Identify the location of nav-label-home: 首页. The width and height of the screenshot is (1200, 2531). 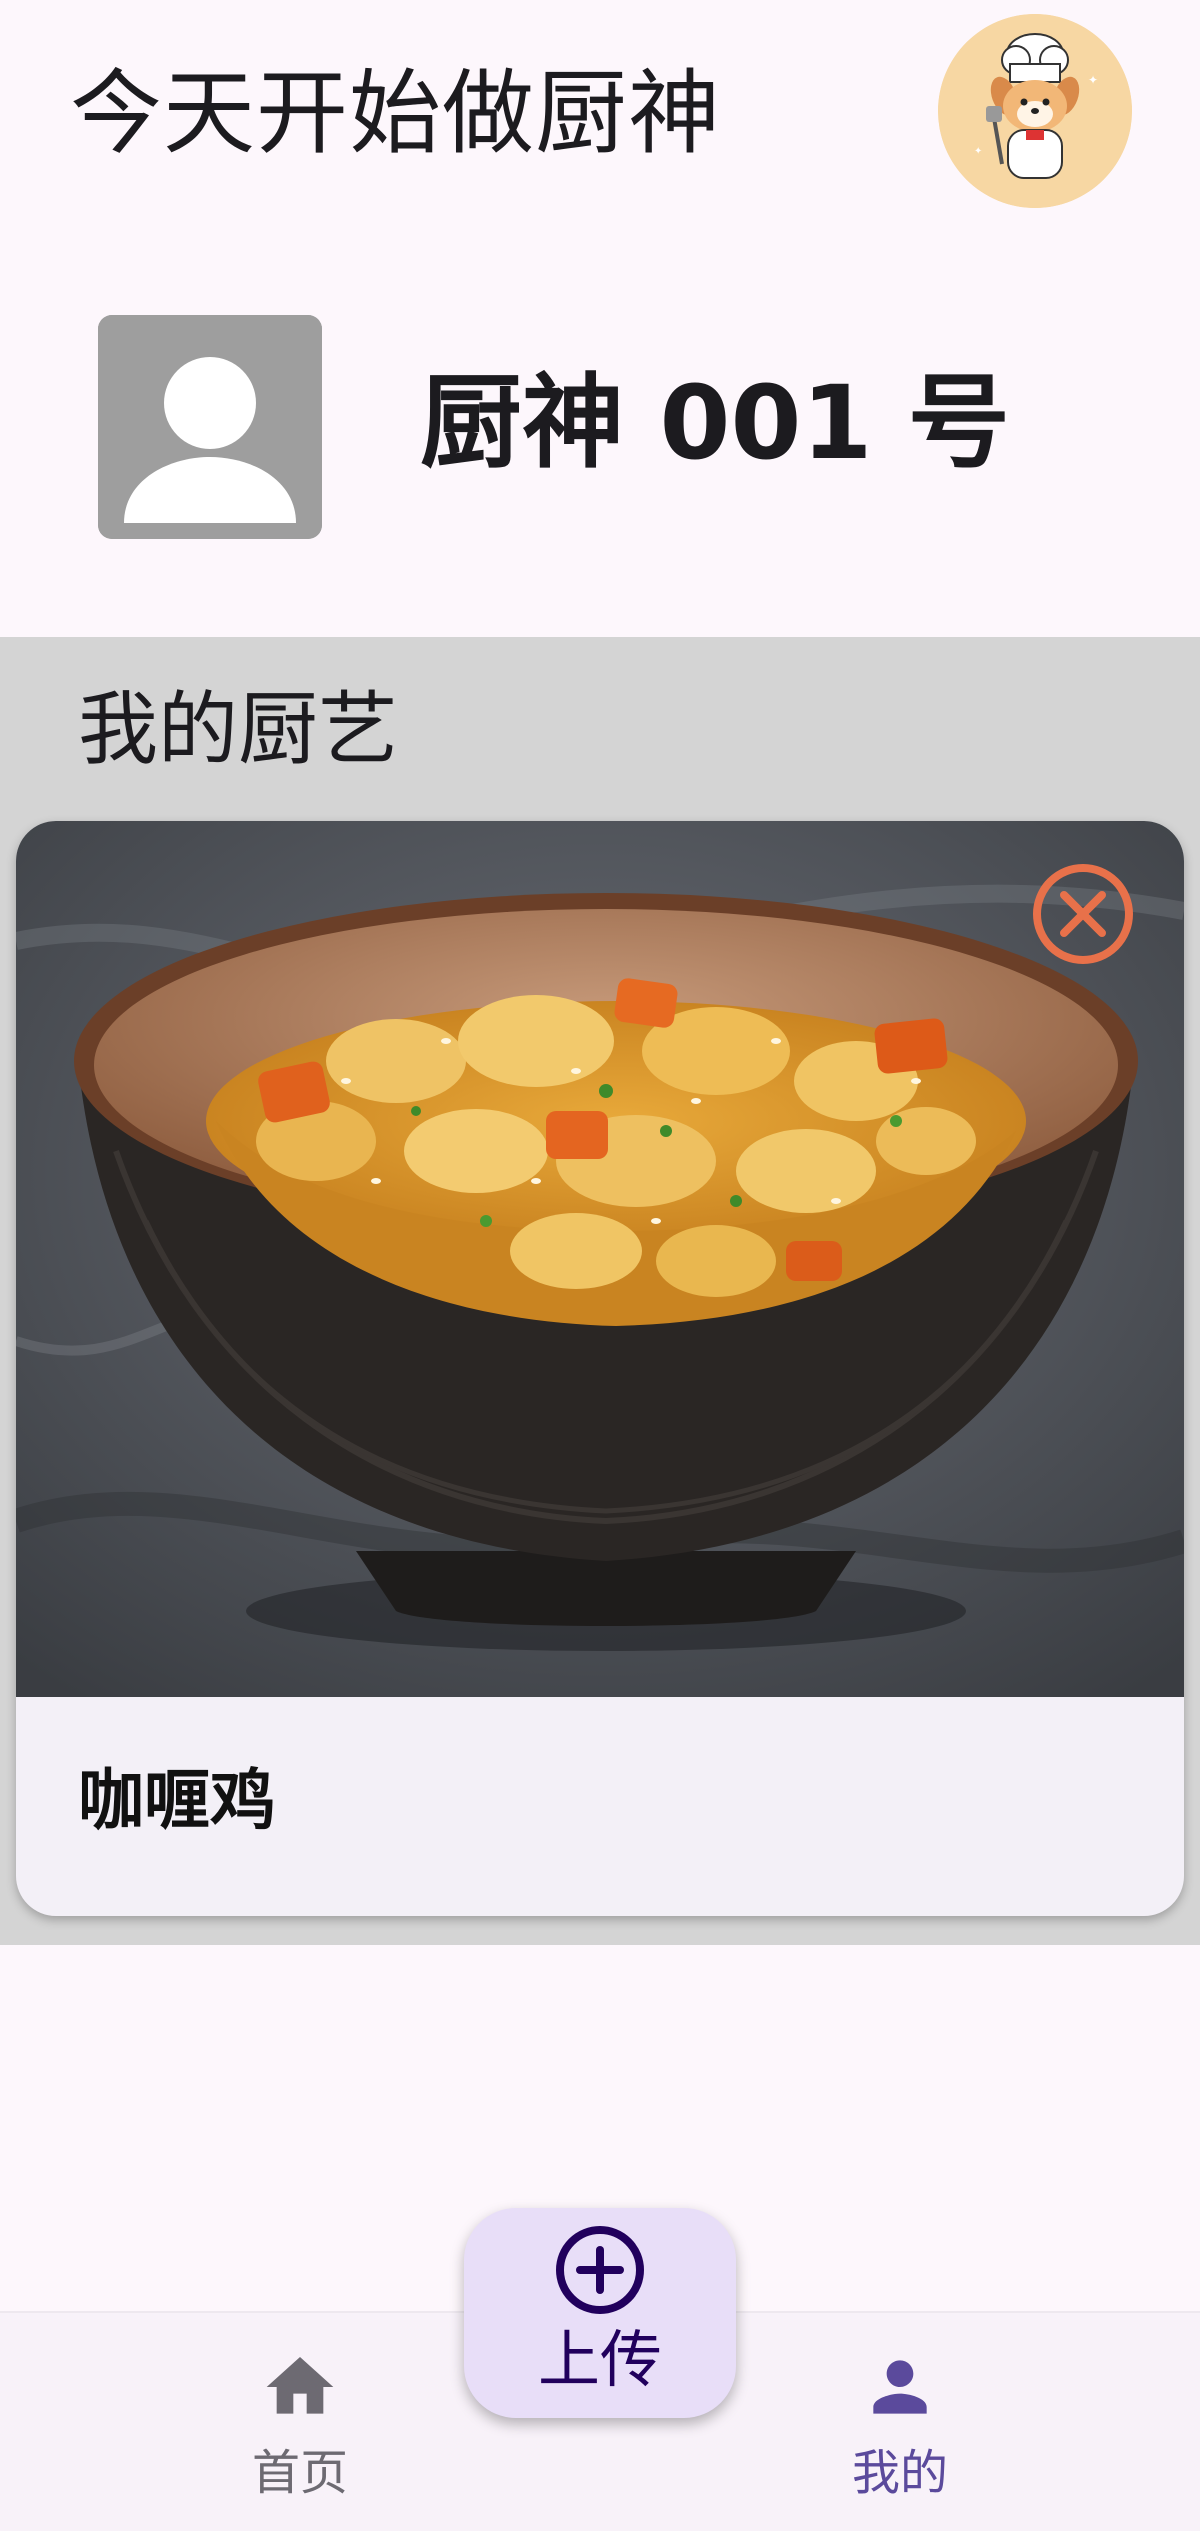
(299, 2473).